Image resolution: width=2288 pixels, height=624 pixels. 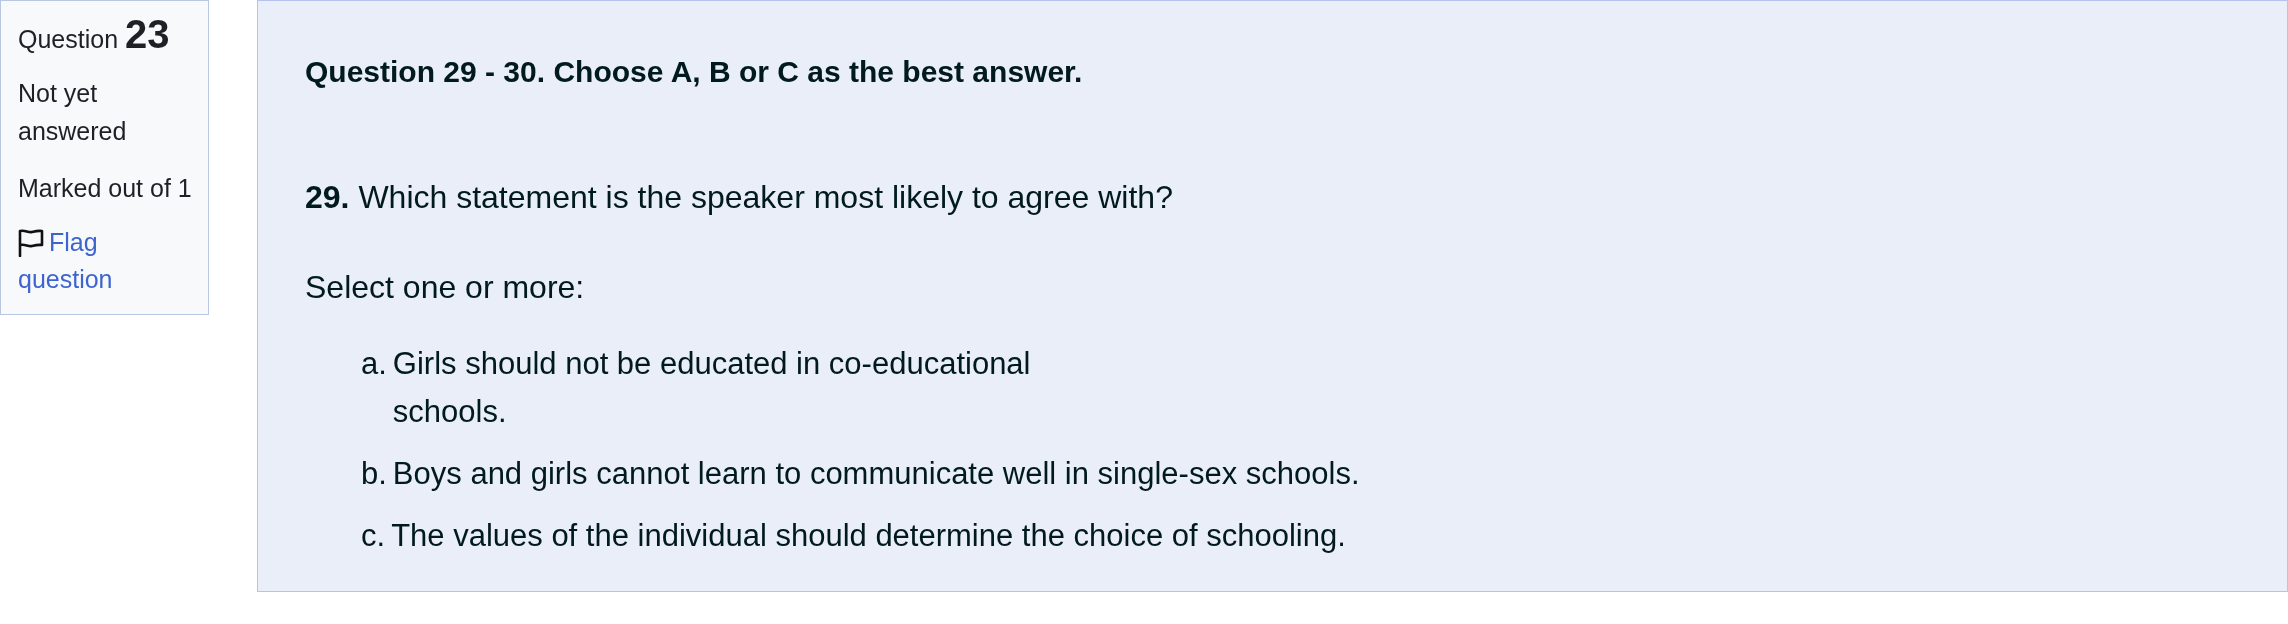 I want to click on select-hint: Select one or more:, so click(x=445, y=287).